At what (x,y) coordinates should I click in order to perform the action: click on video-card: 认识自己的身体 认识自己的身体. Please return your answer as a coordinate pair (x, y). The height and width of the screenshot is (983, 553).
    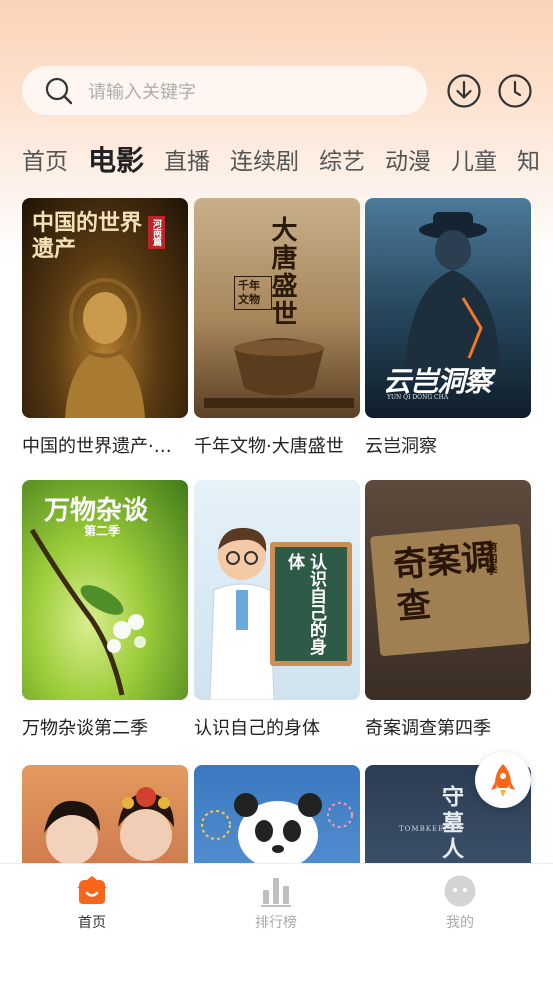
    Looking at the image, I should click on (277, 610).